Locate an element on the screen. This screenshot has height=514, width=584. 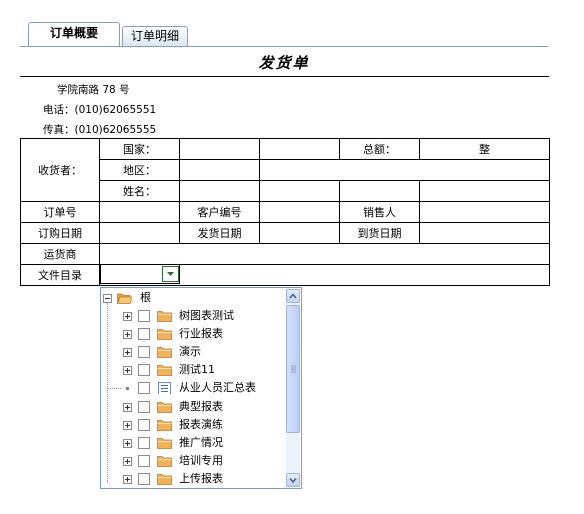
arrive-date-label: 到货日期 is located at coordinates (379, 233).